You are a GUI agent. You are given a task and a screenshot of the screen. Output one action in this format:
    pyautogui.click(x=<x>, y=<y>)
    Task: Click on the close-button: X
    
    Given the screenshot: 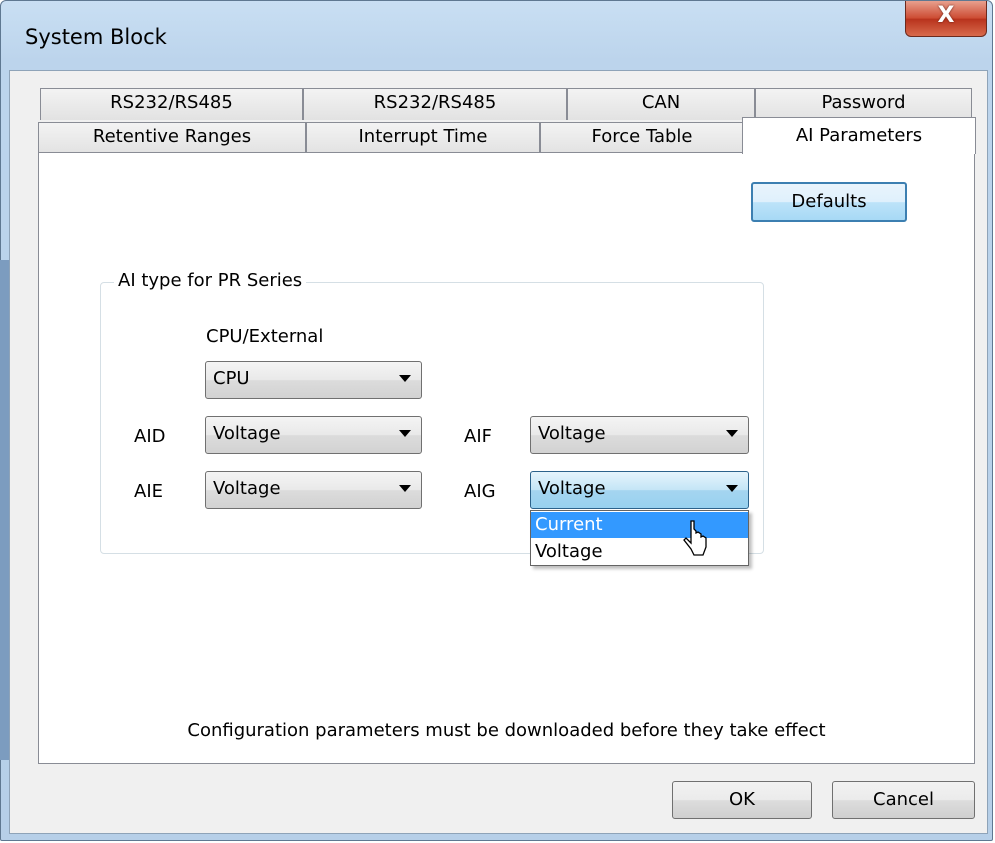 What is the action you would take?
    pyautogui.click(x=946, y=19)
    